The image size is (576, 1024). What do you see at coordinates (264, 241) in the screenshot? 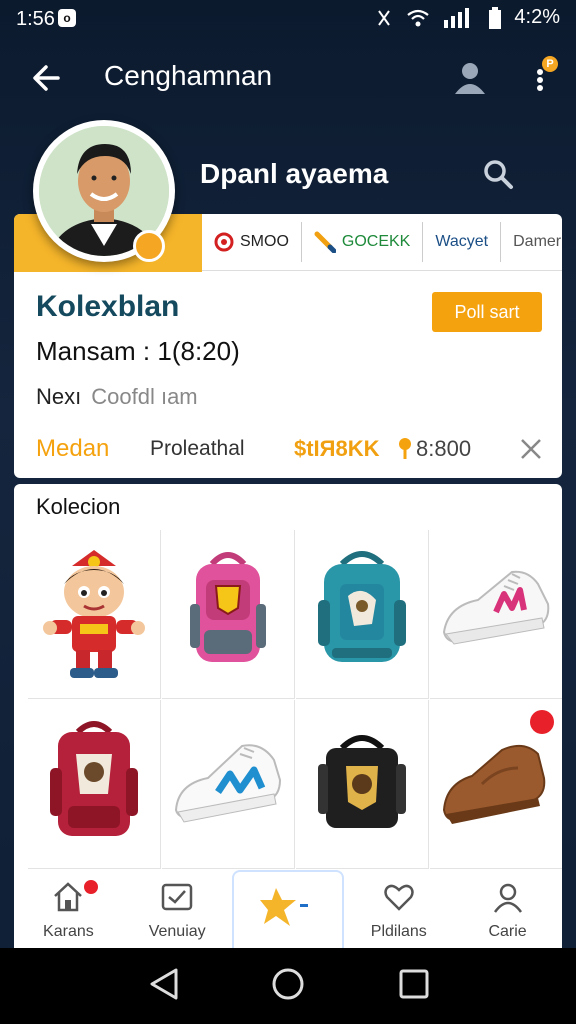
I see `tab-label: SMOO` at bounding box center [264, 241].